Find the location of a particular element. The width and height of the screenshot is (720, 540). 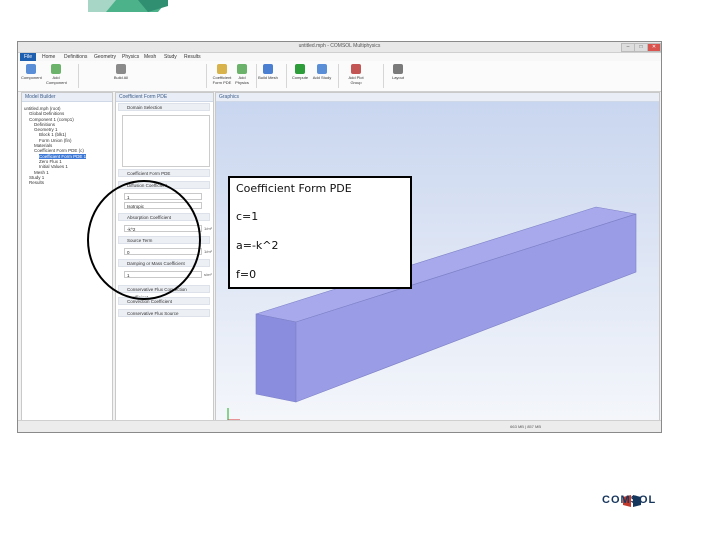

plot-icon is located at coordinates (356, 69).